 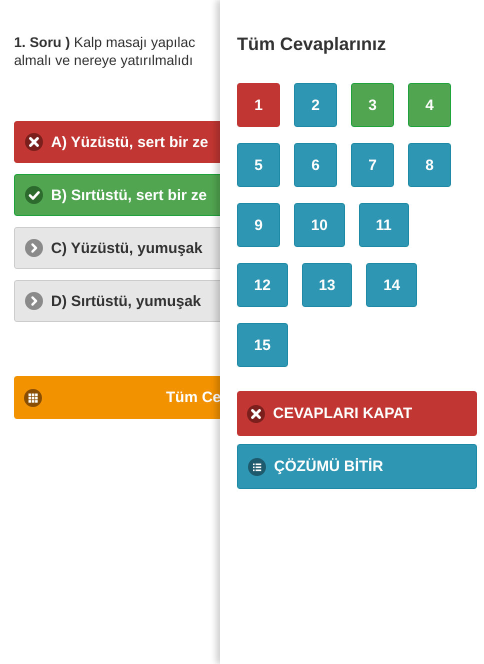 I want to click on question-number-button: 11, so click(x=383, y=225).